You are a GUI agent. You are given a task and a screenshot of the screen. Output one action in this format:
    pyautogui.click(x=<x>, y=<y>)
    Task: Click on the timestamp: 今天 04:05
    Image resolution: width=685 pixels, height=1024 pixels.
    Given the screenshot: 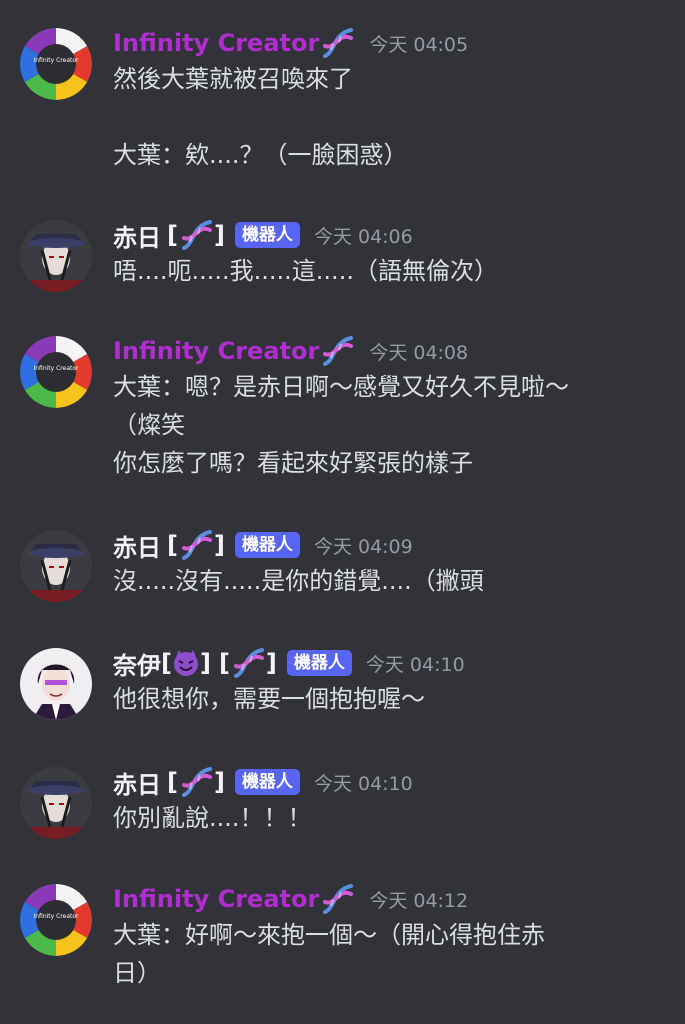 What is the action you would take?
    pyautogui.click(x=419, y=44)
    